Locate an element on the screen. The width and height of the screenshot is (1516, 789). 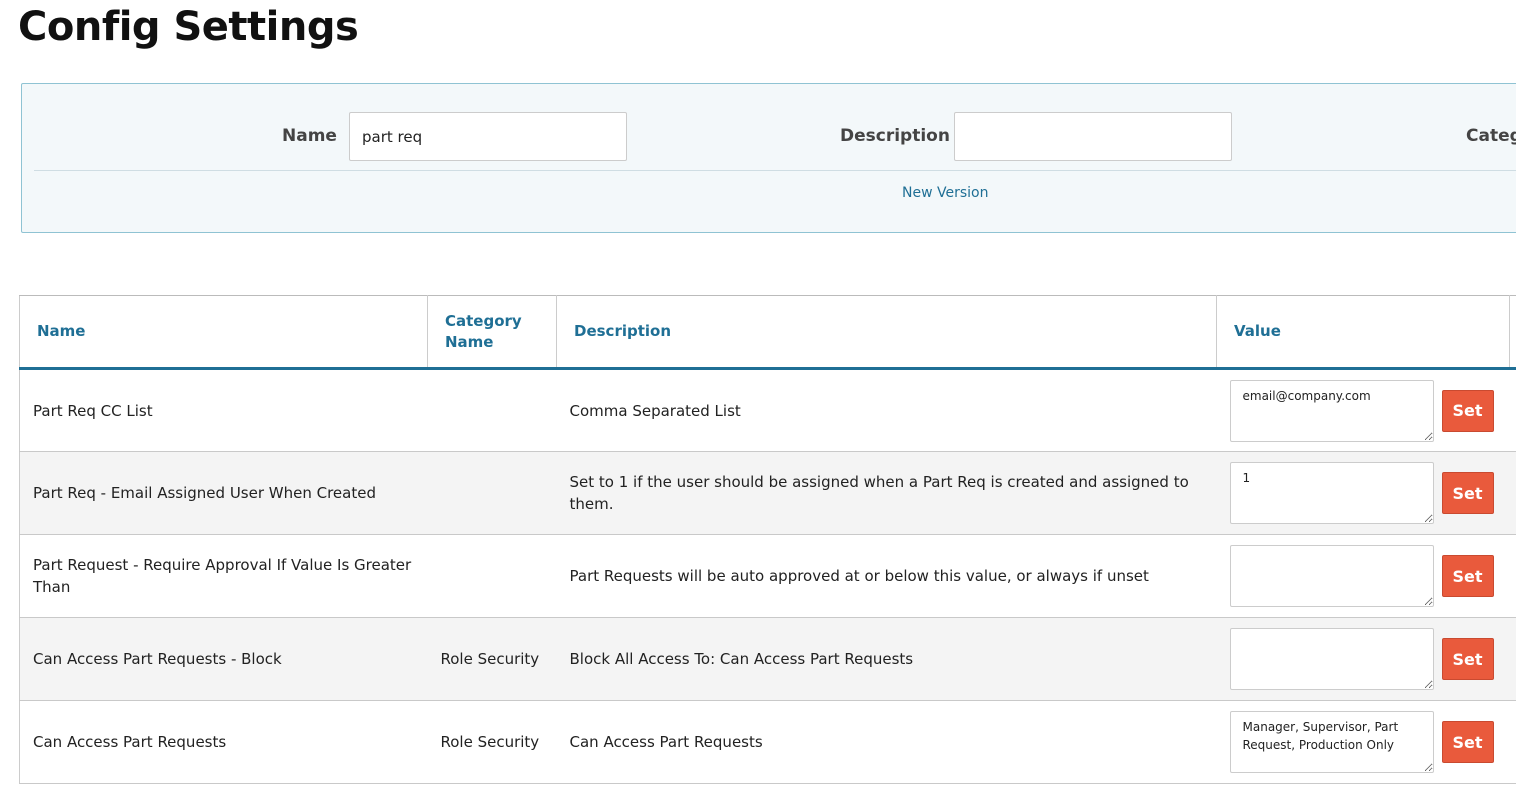
category-filter-label: Categ is located at coordinates (1491, 136).